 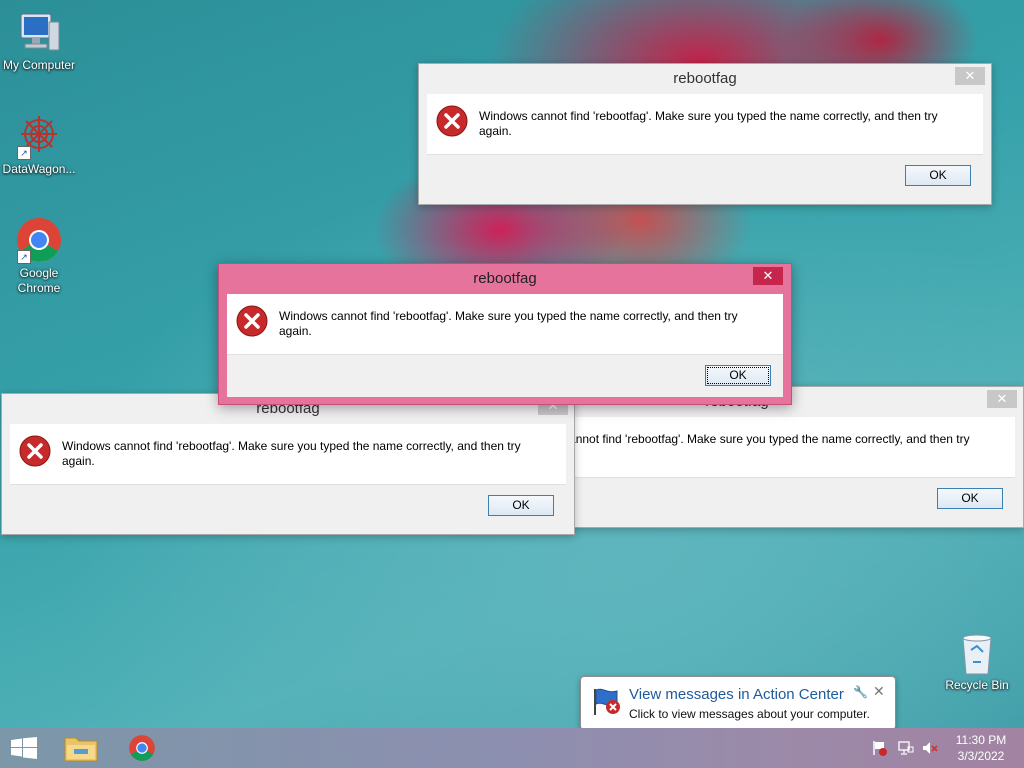 What do you see at coordinates (81, 749) in the screenshot?
I see `folder-icon` at bounding box center [81, 749].